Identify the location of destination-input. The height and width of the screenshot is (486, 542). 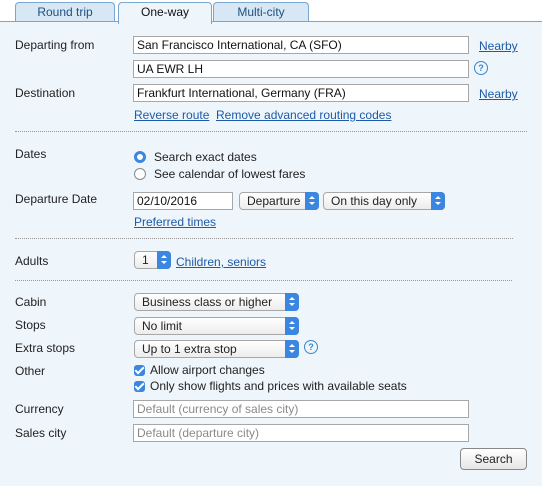
(301, 93).